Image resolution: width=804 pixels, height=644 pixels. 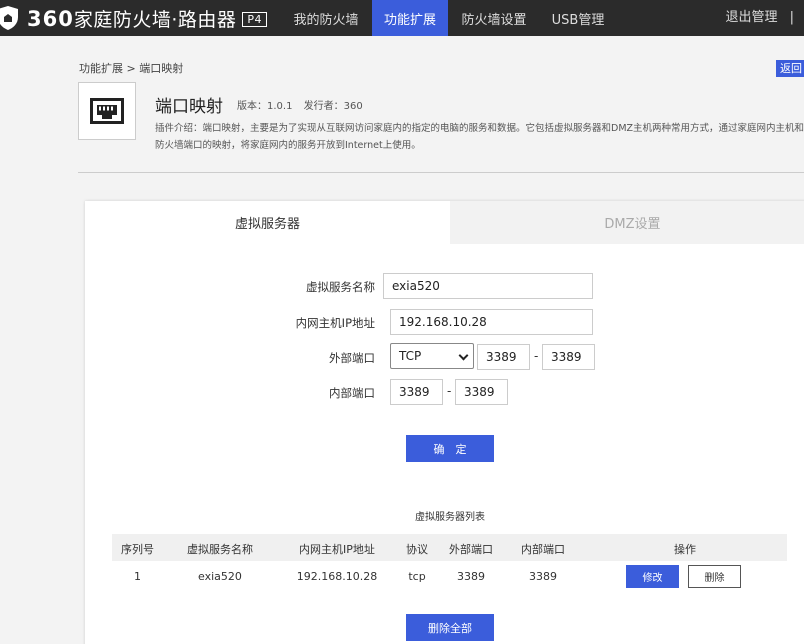 I want to click on edit-button: 修改, so click(x=652, y=576).